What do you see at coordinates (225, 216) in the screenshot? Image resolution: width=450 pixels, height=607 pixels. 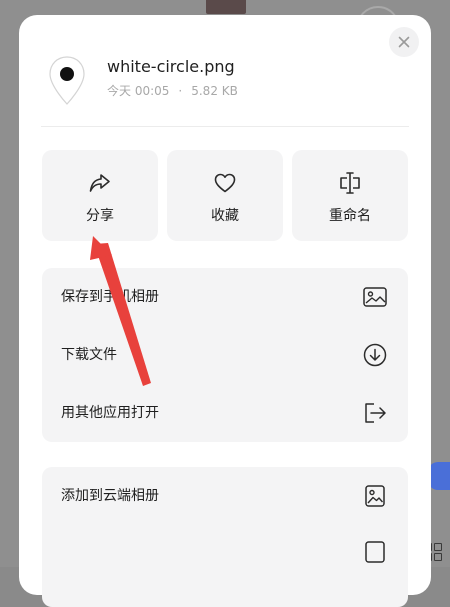 I see `favorite-label: 收藏` at bounding box center [225, 216].